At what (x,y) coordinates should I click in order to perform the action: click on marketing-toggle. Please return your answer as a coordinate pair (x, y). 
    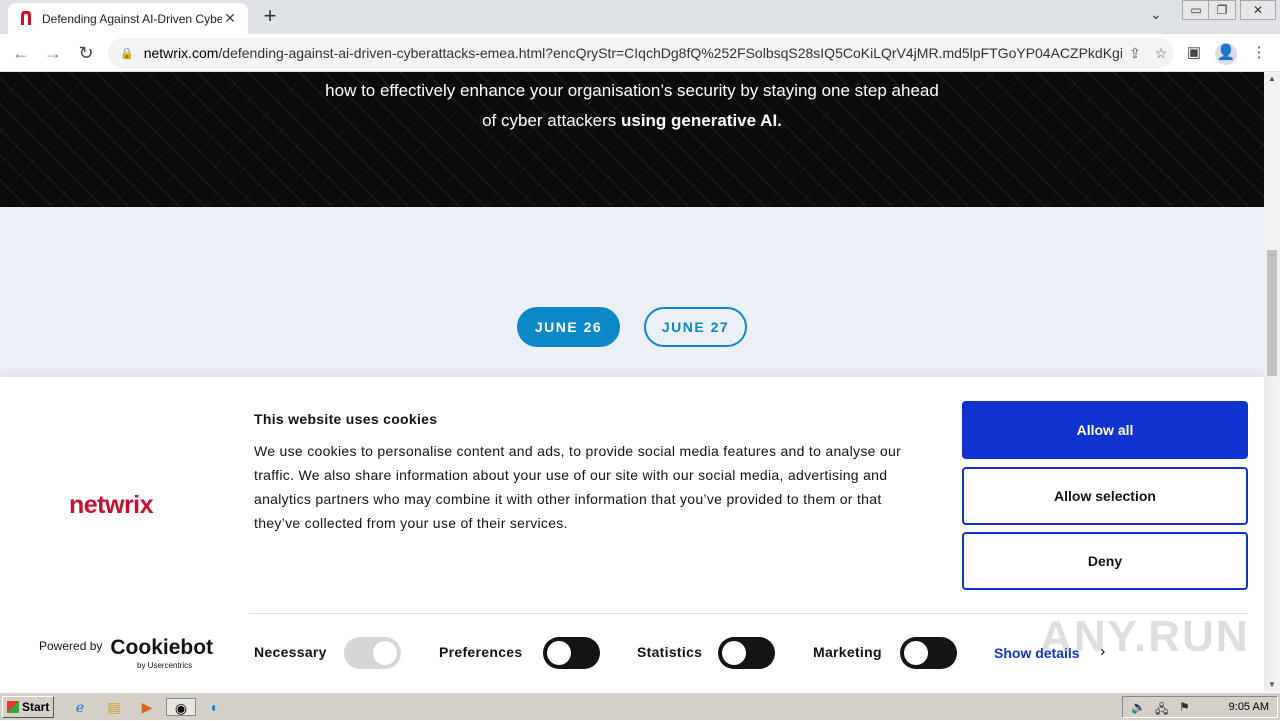
    Looking at the image, I should click on (928, 653).